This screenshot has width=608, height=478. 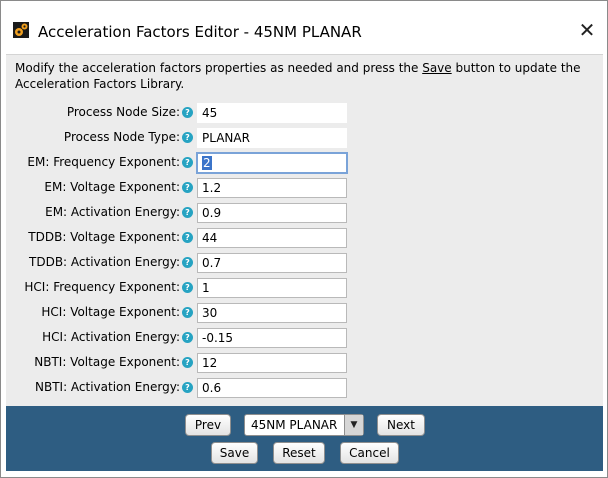 I want to click on field-label: Process Node Size:, so click(x=123, y=112).